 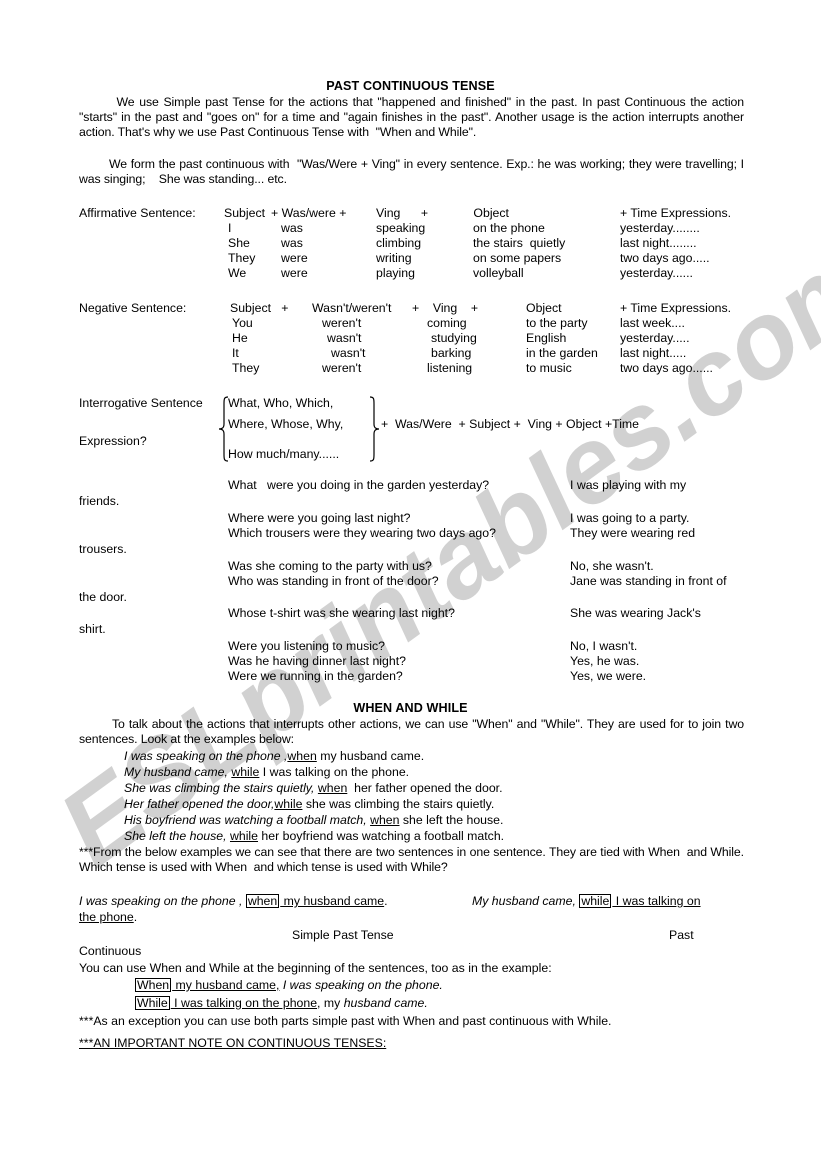 What do you see at coordinates (451, 820) in the screenshot?
I see `example-rest-4: she left the house.` at bounding box center [451, 820].